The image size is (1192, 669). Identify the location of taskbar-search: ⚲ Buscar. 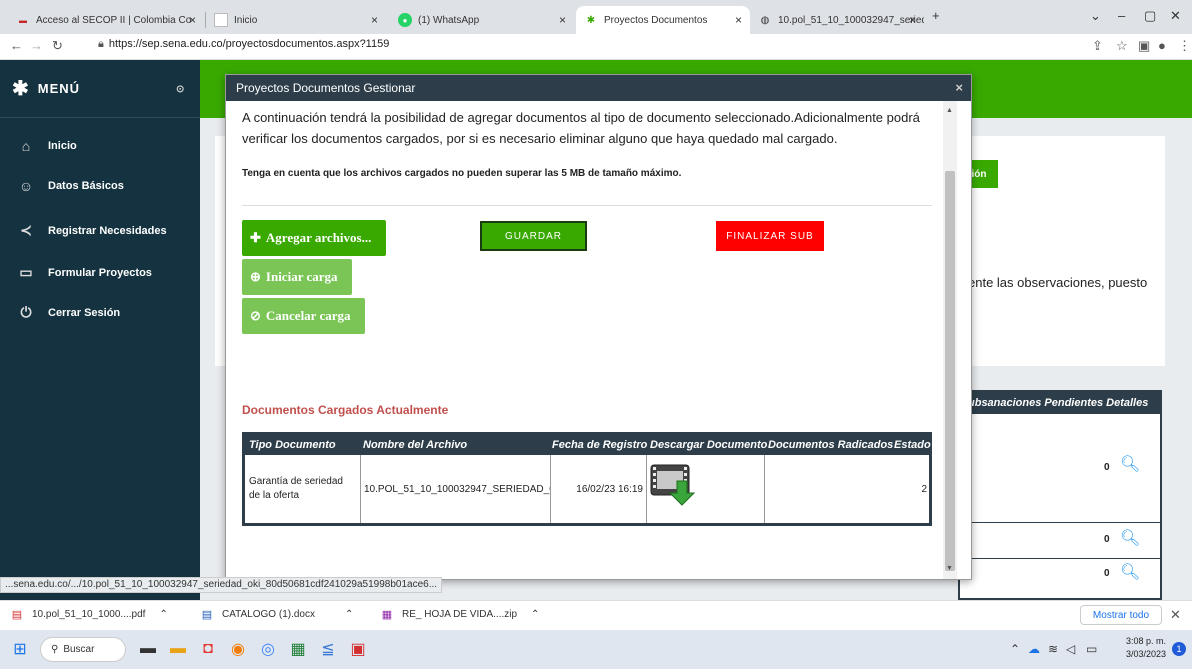
(83, 649).